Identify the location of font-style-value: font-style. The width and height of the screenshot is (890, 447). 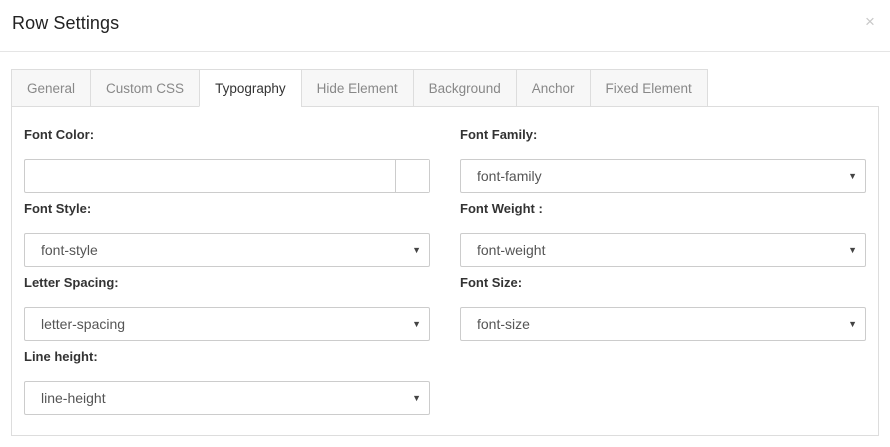
(69, 250).